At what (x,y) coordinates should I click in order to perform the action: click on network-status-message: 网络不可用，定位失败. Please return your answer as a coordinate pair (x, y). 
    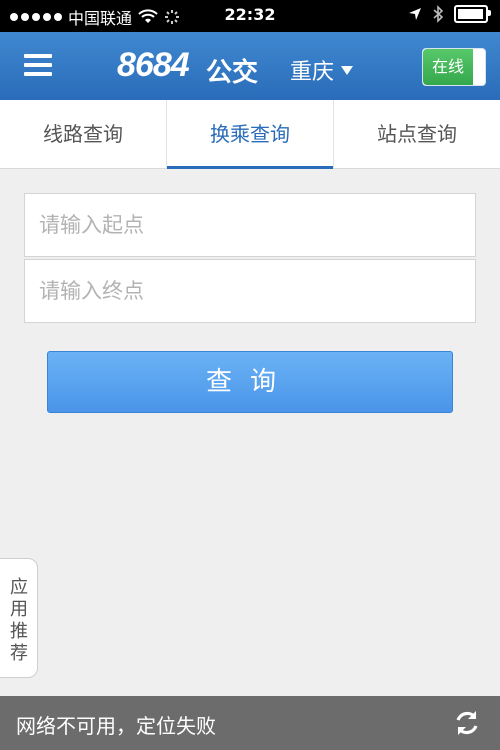
    Looking at the image, I should click on (116, 726).